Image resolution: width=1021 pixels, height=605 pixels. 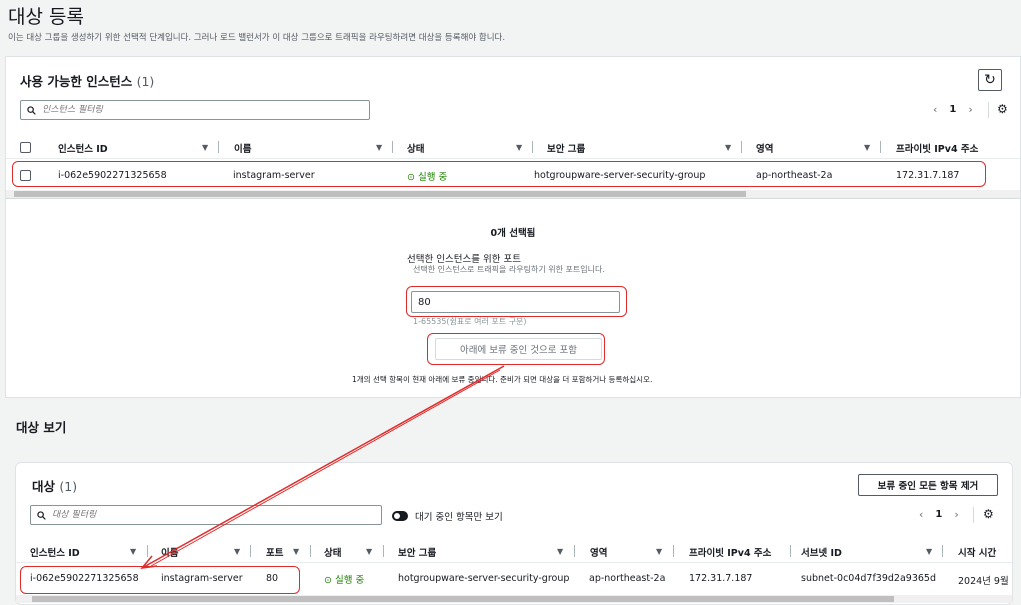 I want to click on refresh-icon: ↻, so click(x=990, y=80).